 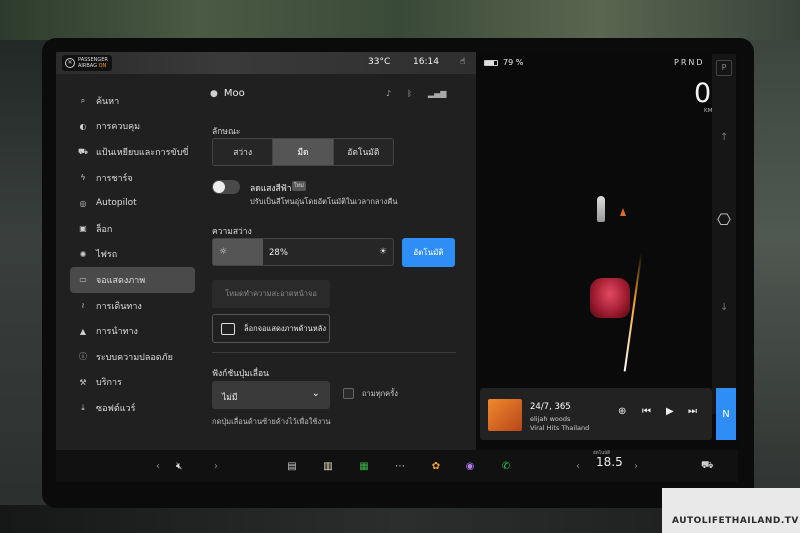 I want to click on brightness-high-icon: ☀, so click(x=382, y=252).